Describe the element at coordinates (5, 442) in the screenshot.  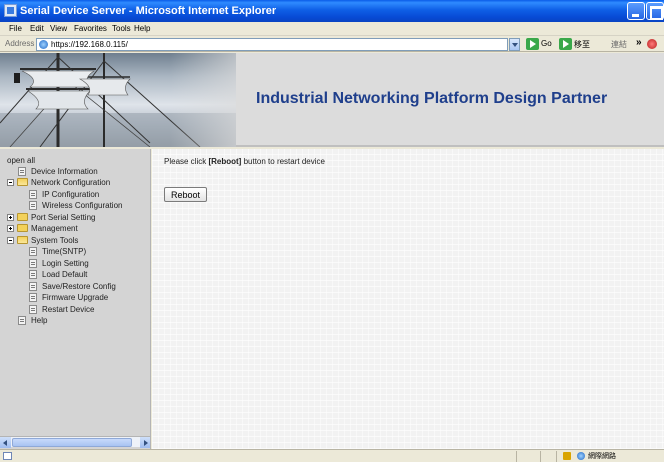
I see `scroll-left-icon` at that location.